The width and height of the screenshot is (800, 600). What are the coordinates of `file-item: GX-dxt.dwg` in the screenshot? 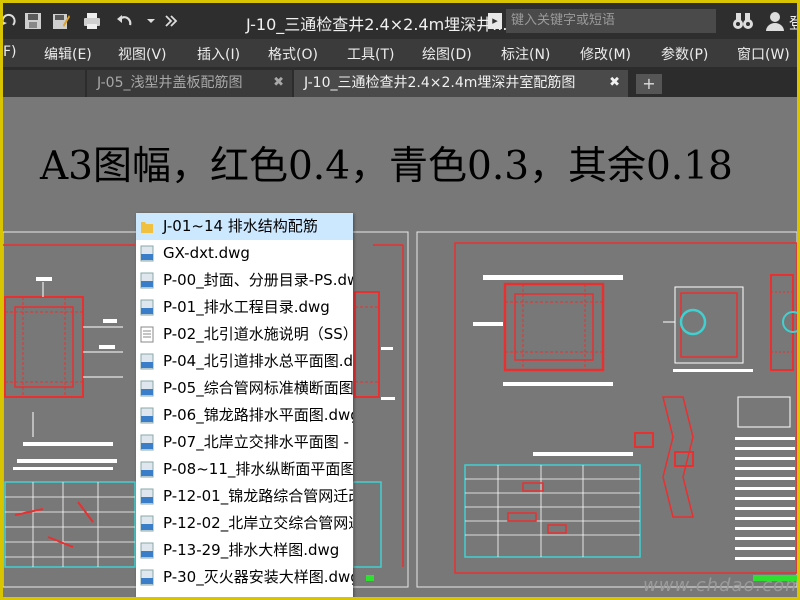 It's located at (244, 253).